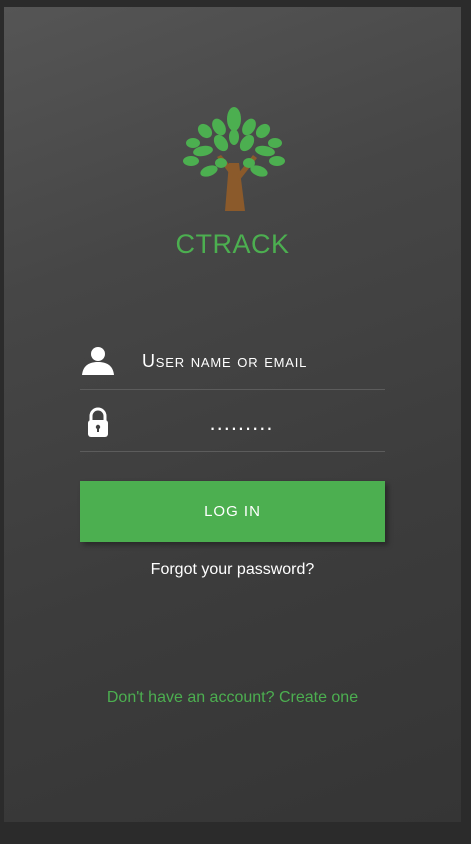  What do you see at coordinates (232, 698) in the screenshot?
I see `create-account-link: Don't have an account? Create one` at bounding box center [232, 698].